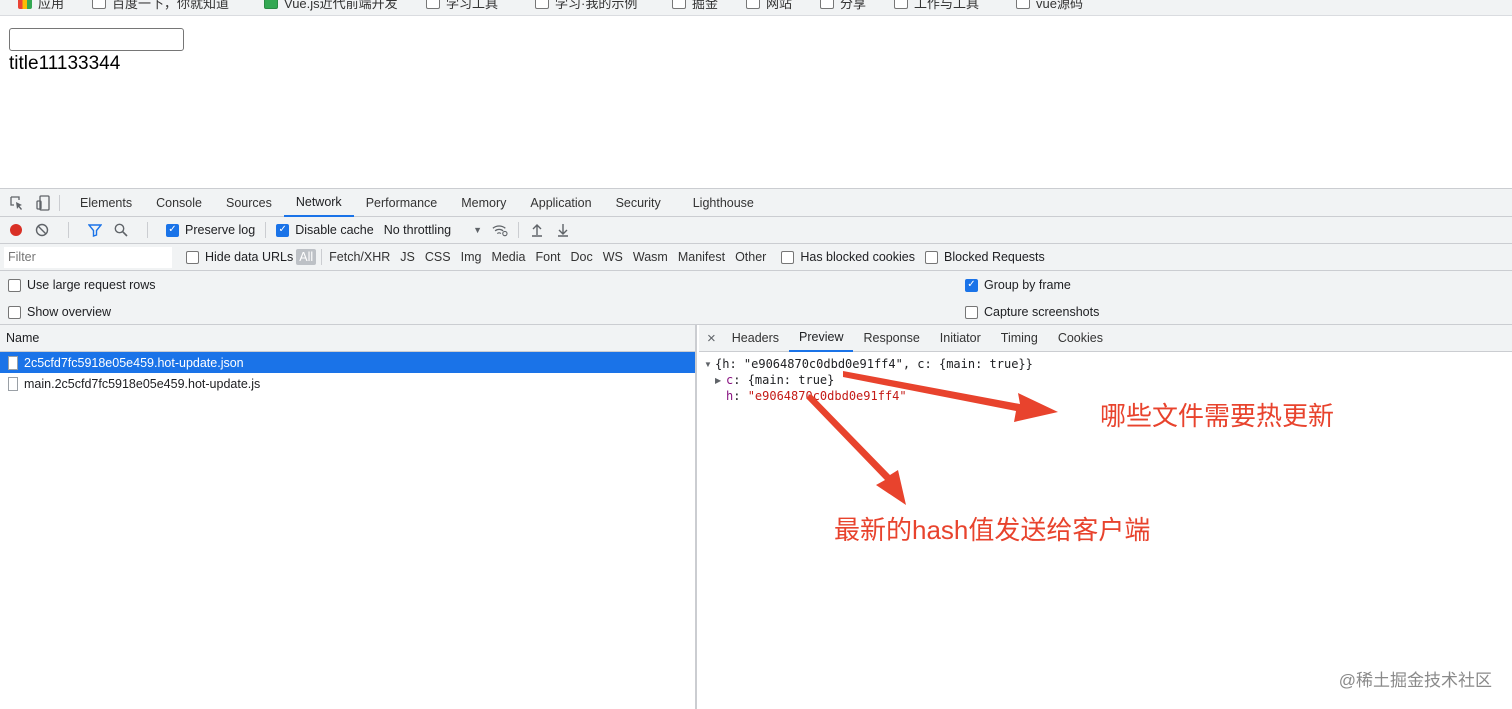  I want to click on bookmark-folder-1: 学习工具, so click(462, 6).